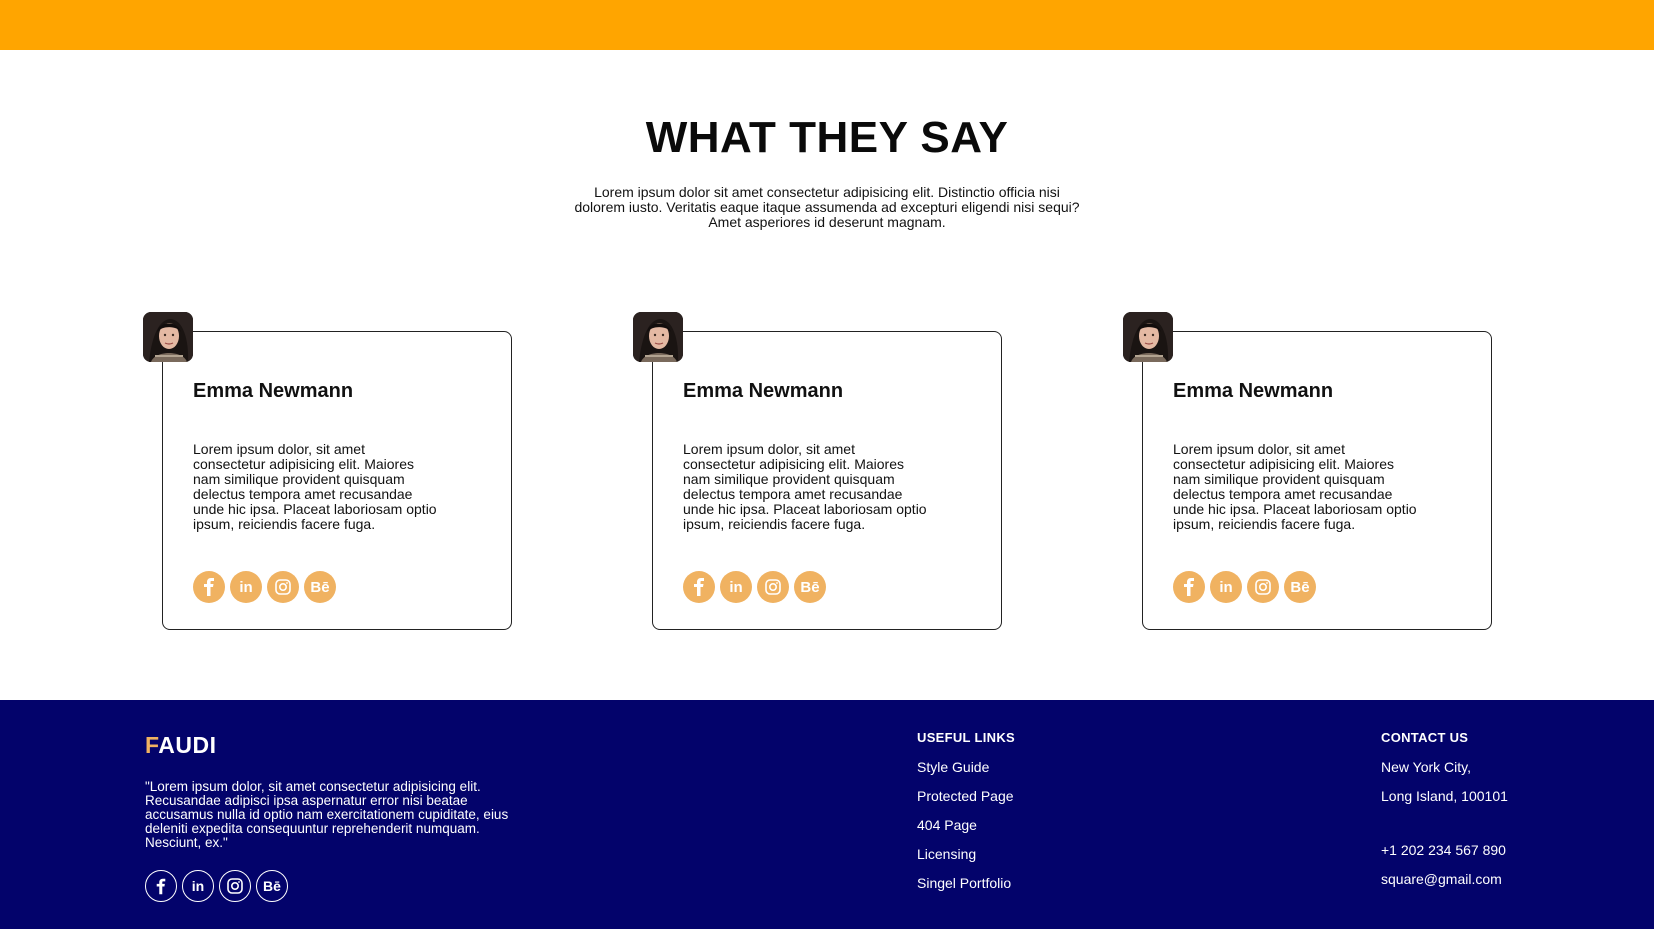 The width and height of the screenshot is (1654, 929). What do you see at coordinates (946, 854) in the screenshot?
I see `footer-link-licensing: Licensing` at bounding box center [946, 854].